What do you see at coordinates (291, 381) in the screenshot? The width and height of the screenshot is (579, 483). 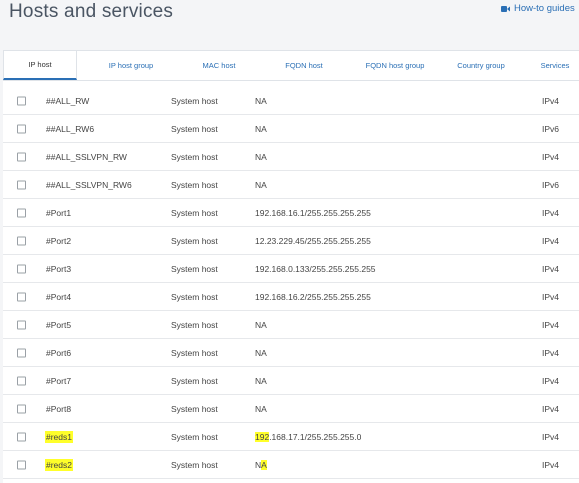 I see `table-row: #Port7 System host NA IPv4` at bounding box center [291, 381].